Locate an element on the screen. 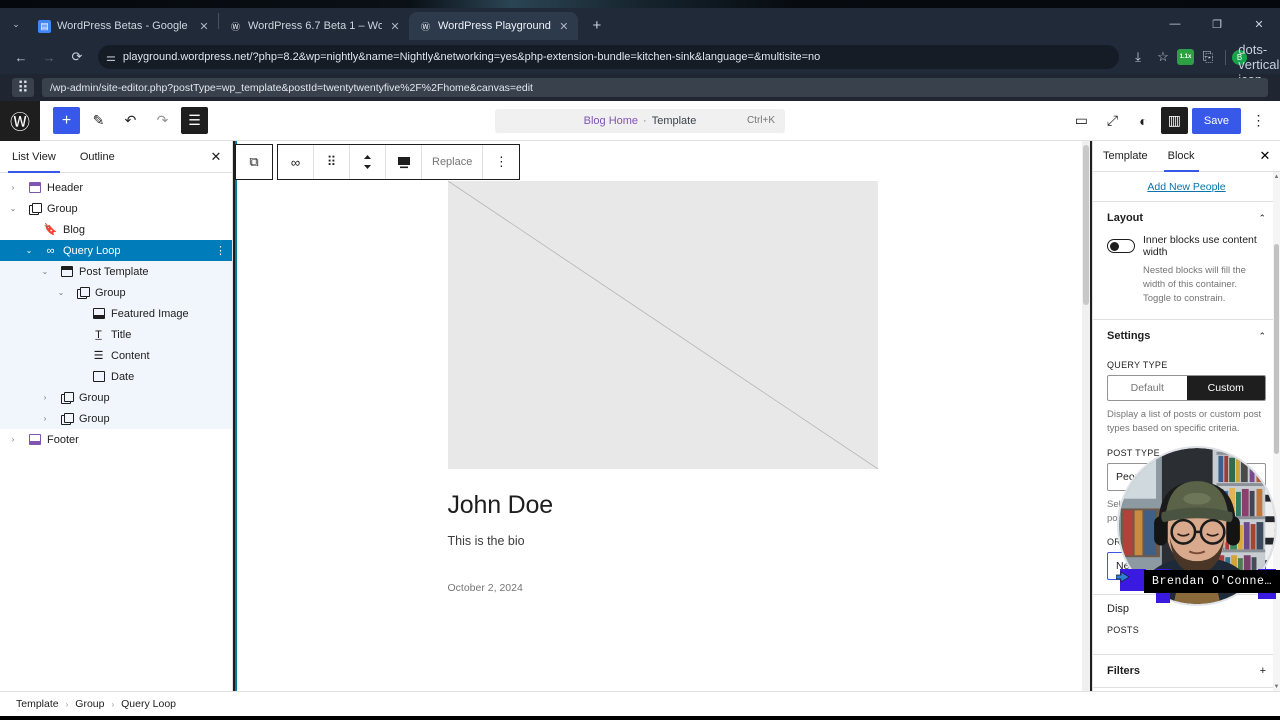 Image resolution: width=1280 pixels, height=720 pixels. styles-button: ◐ is located at coordinates (1143, 120).